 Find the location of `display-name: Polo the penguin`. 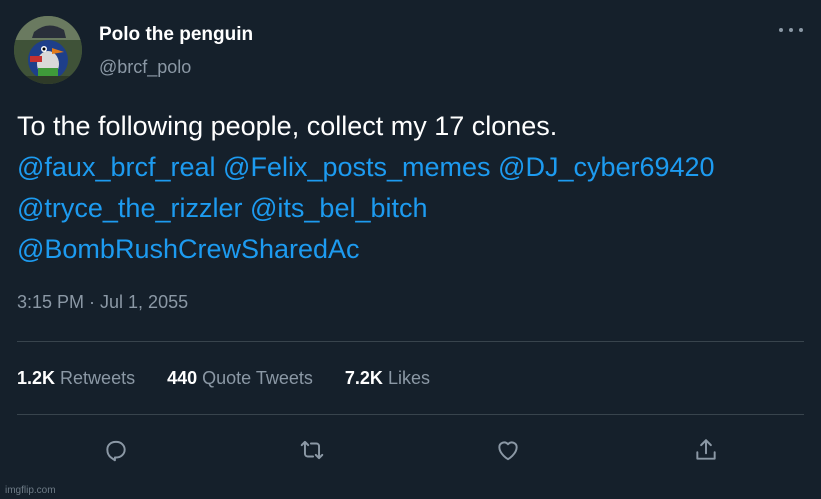

display-name: Polo the penguin is located at coordinates (176, 35).